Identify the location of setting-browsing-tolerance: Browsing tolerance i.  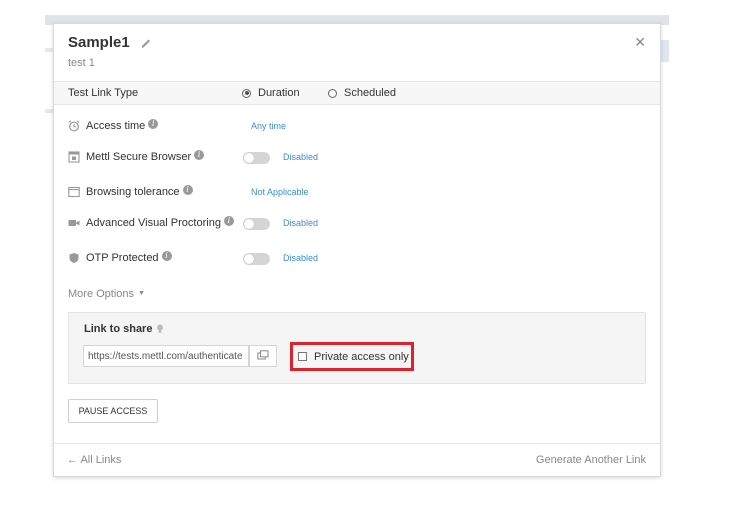
(130, 191).